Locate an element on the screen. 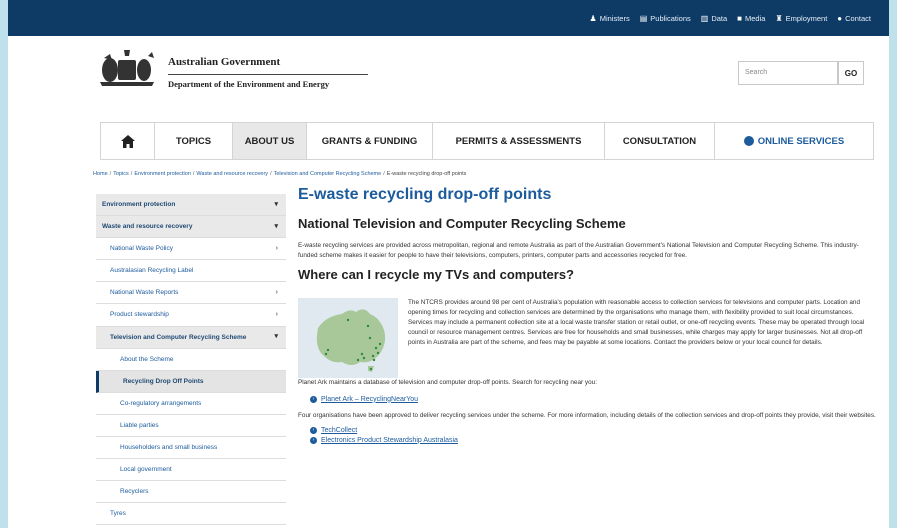 This screenshot has height=528, width=897. nav-home is located at coordinates (128, 141).